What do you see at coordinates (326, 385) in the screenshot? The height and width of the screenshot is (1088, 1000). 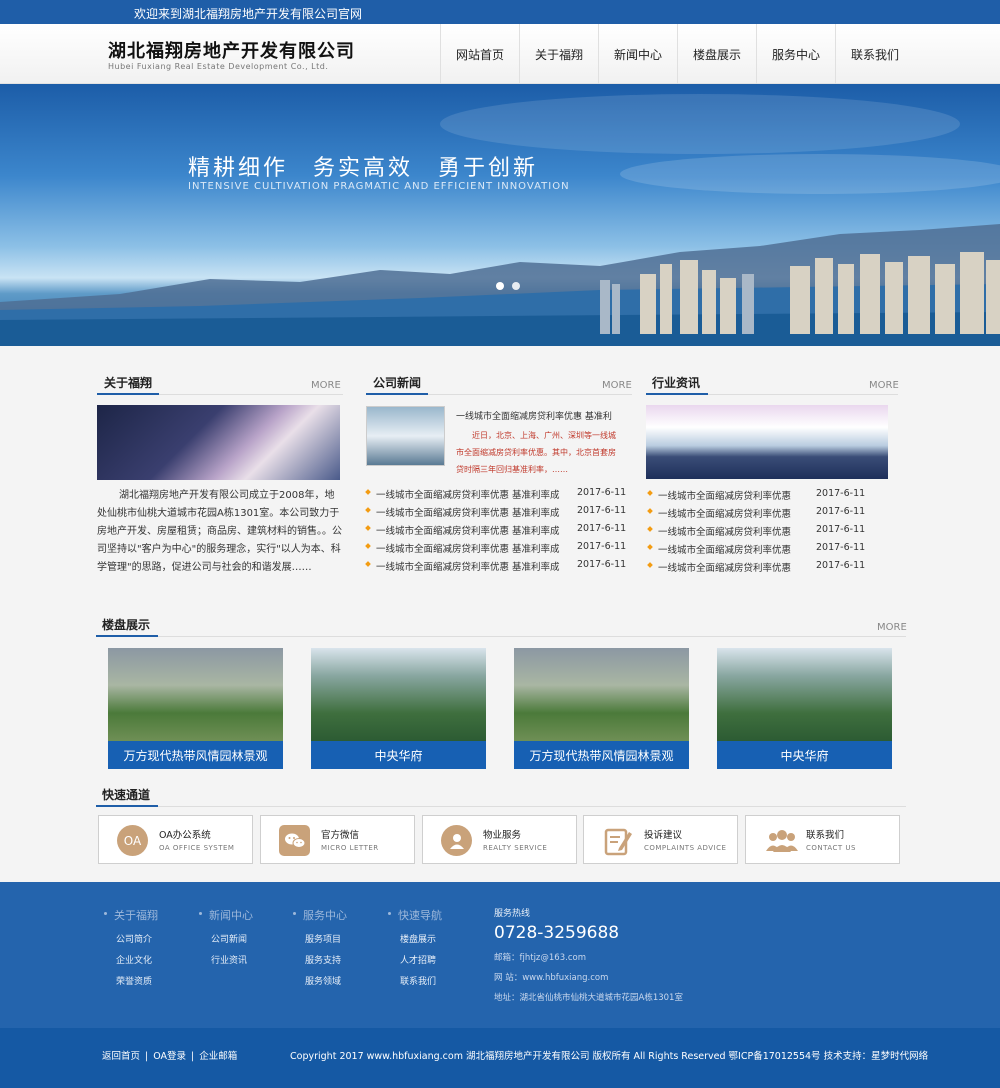 I see `about-more-link: MORE` at bounding box center [326, 385].